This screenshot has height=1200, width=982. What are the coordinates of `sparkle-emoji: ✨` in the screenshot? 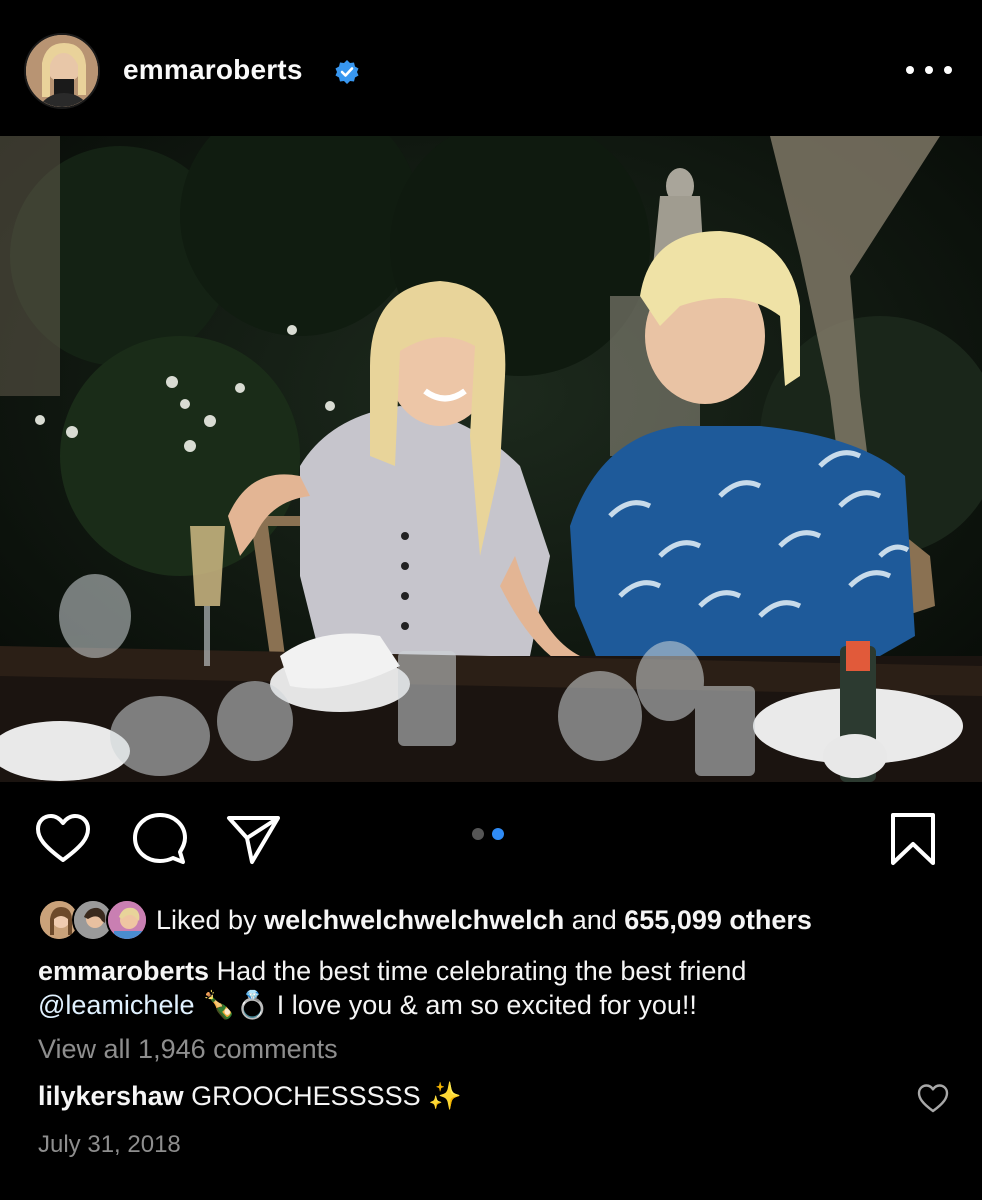 It's located at (445, 1096).